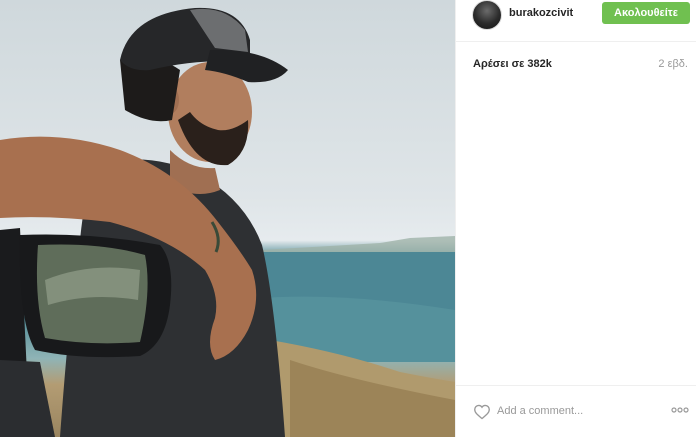 Image resolution: width=696 pixels, height=437 pixels. What do you see at coordinates (541, 13) in the screenshot?
I see `username-link: burakozcivit` at bounding box center [541, 13].